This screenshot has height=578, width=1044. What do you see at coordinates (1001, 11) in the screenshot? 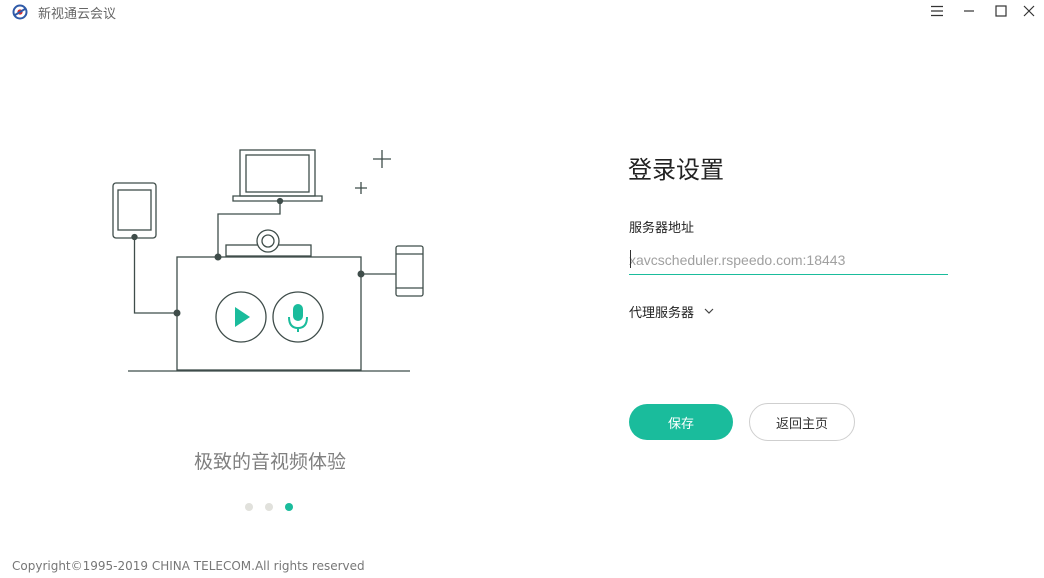
I see `maximize-icon` at bounding box center [1001, 11].